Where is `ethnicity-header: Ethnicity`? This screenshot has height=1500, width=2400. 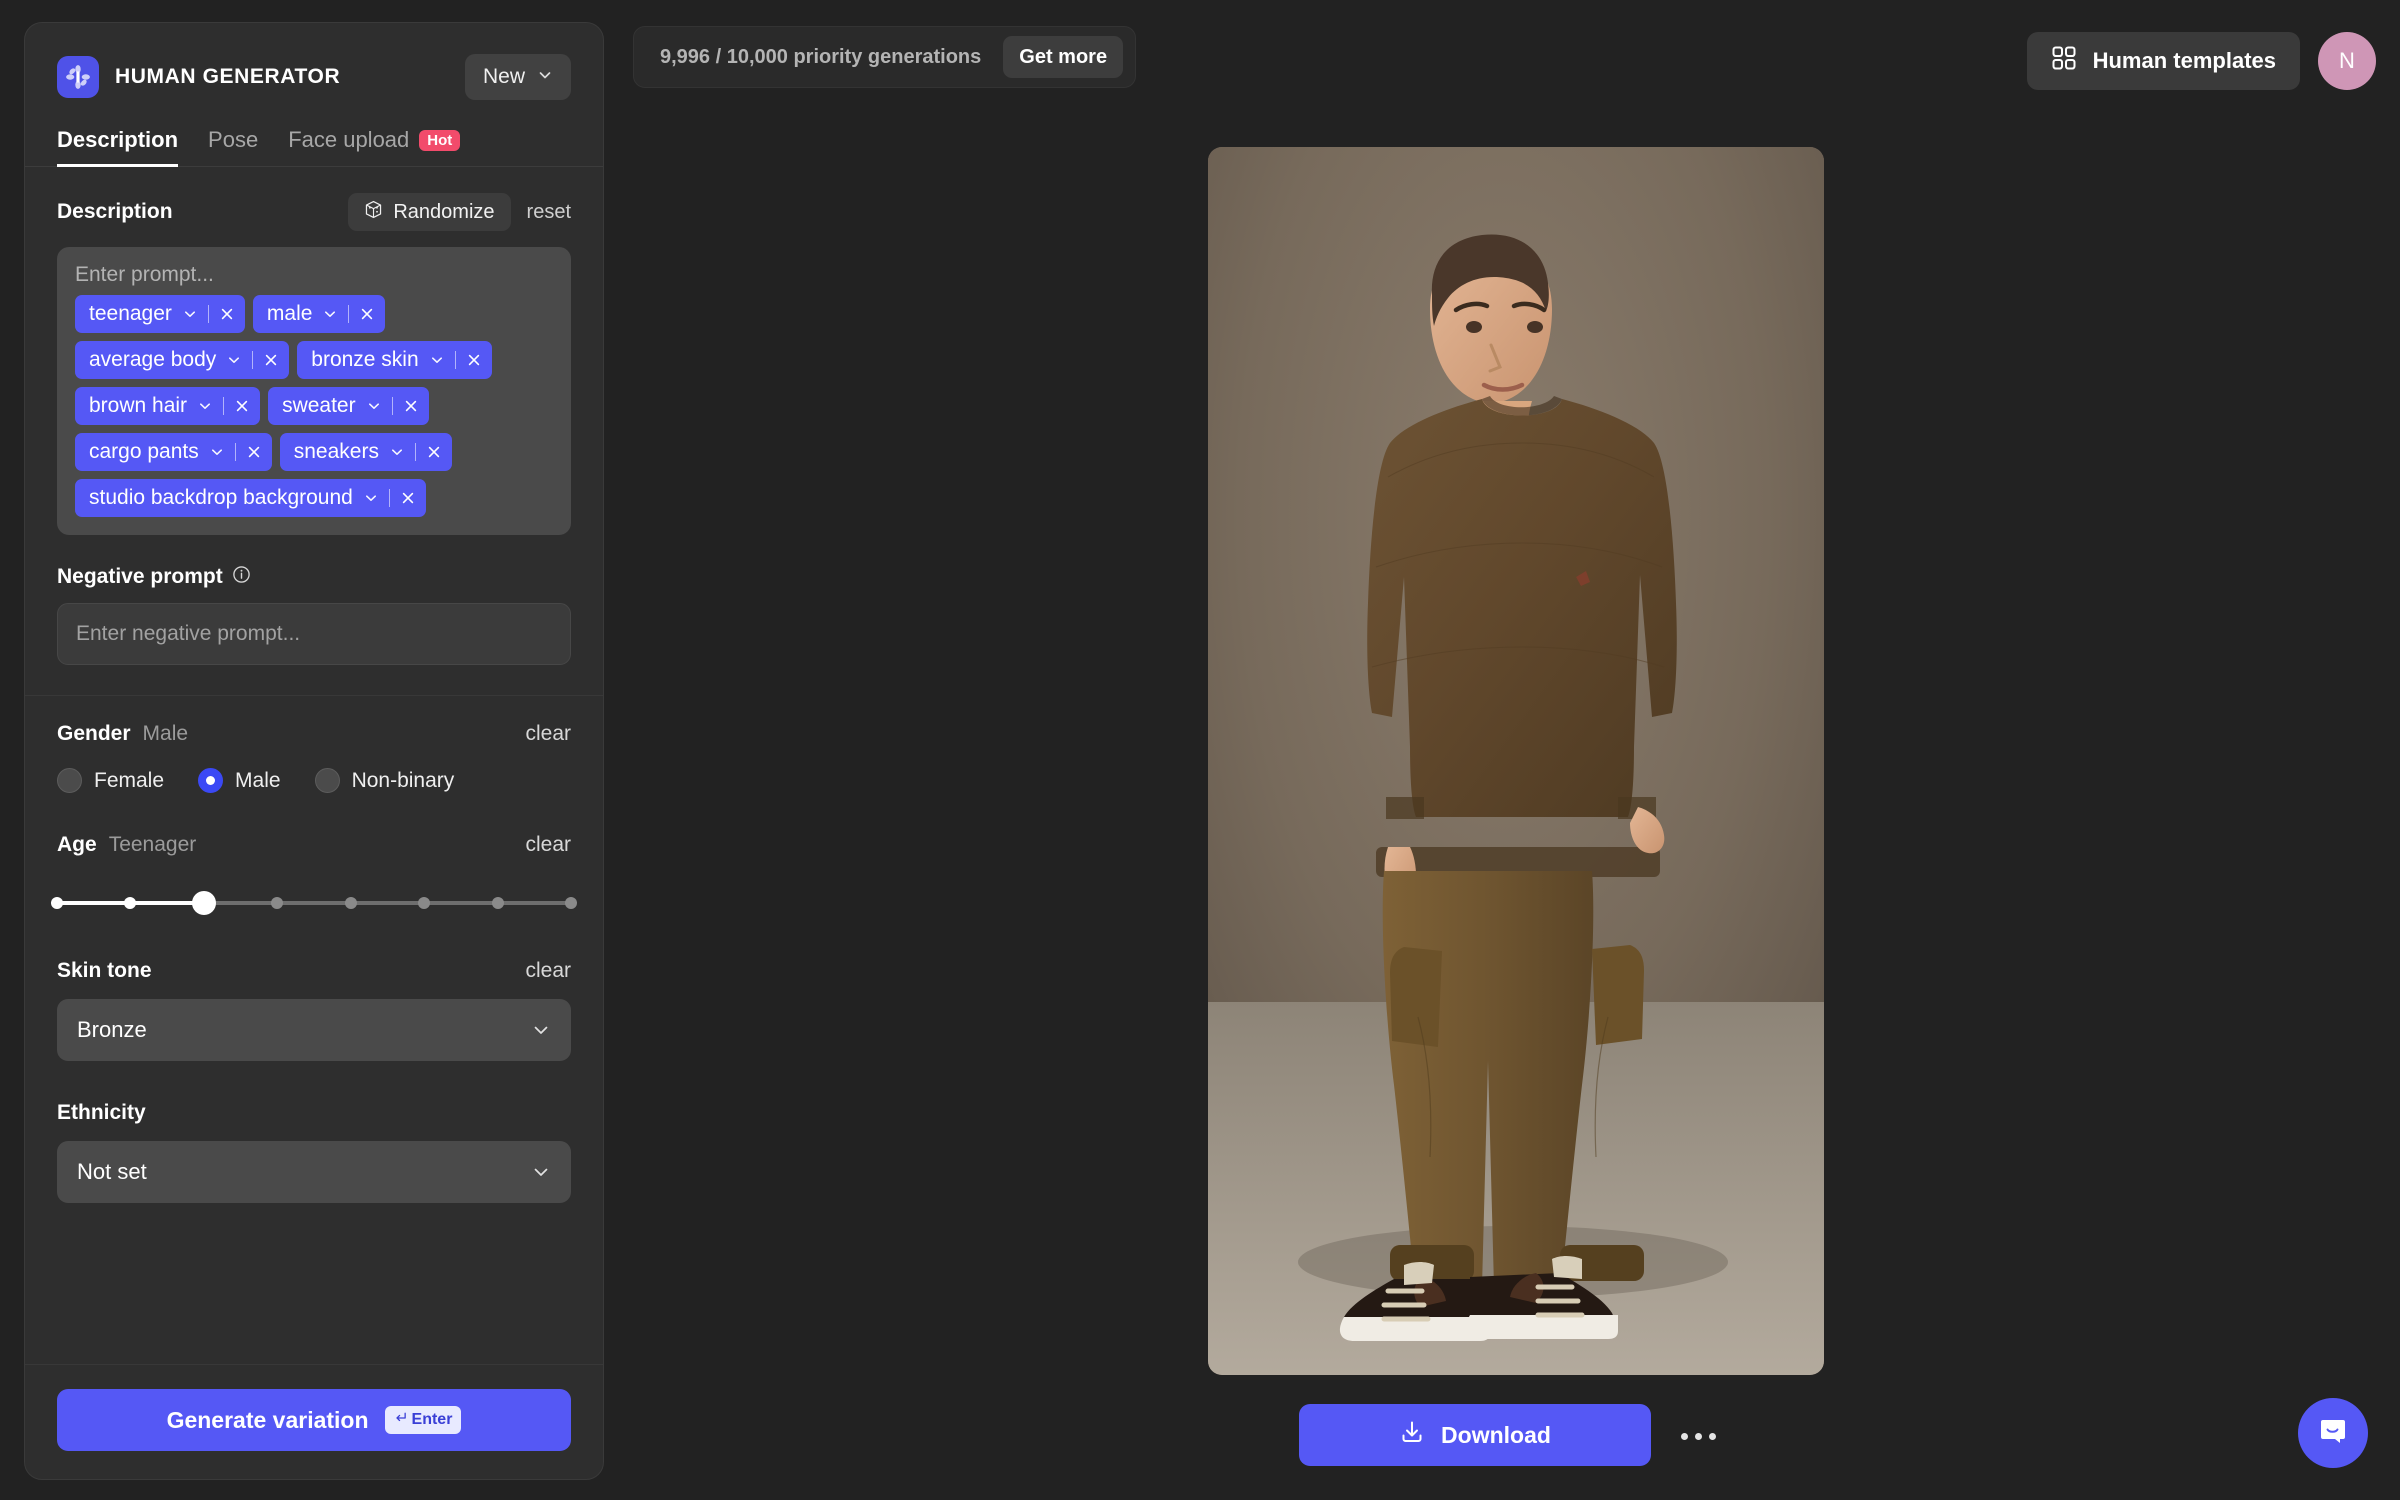
ethnicity-header: Ethnicity is located at coordinates (314, 1113).